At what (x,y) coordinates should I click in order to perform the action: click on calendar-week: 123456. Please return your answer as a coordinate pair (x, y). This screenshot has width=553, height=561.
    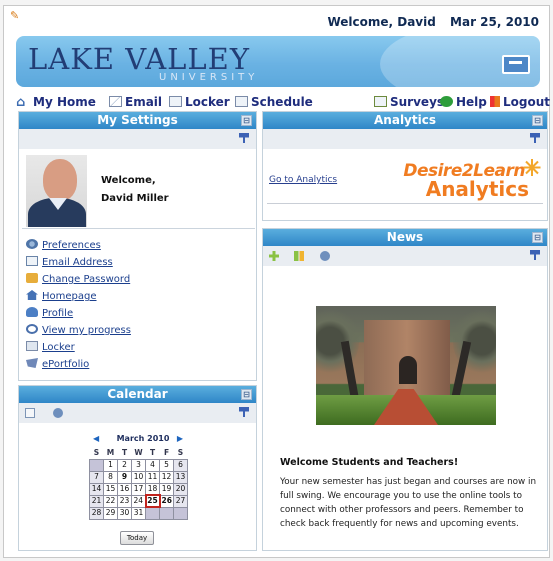
    Looking at the image, I should click on (138, 465).